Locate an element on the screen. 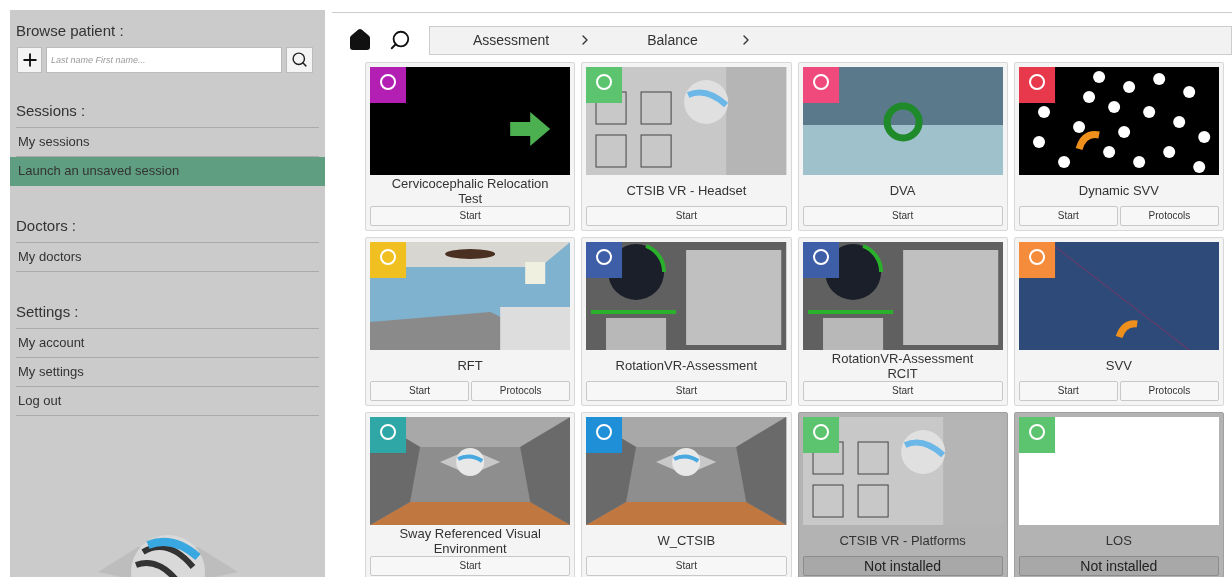 This screenshot has width=1232, height=577. breadcrumb-item: Assessment is located at coordinates (511, 40).